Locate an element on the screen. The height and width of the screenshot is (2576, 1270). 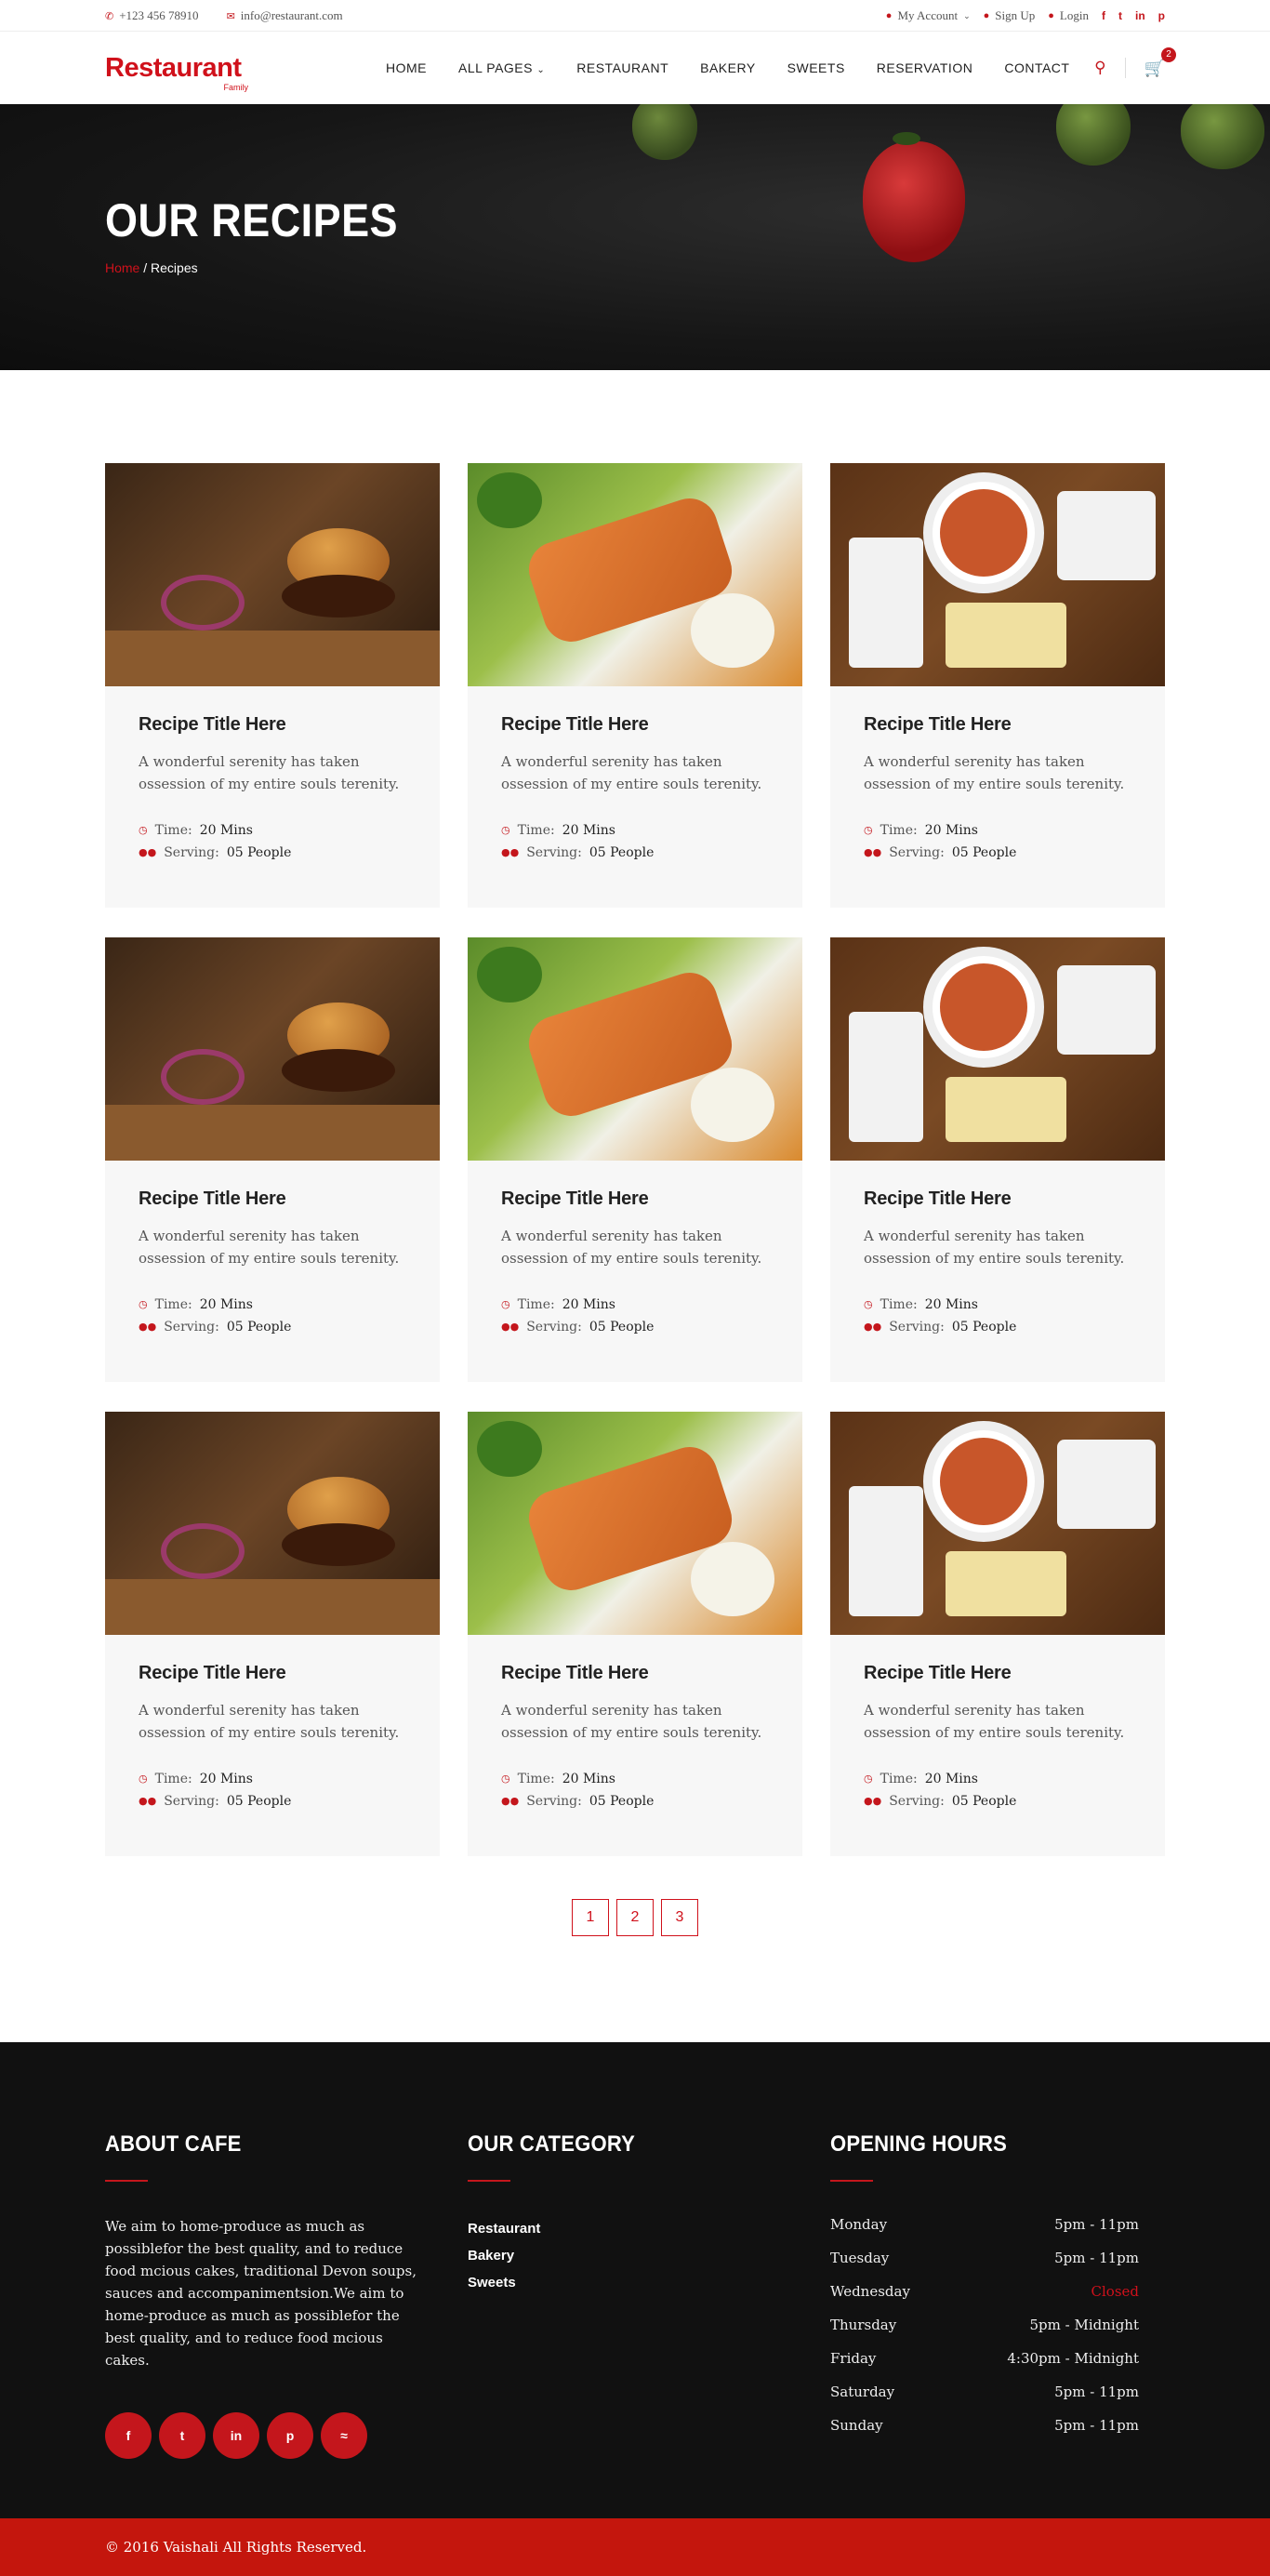
page-1-button: 1 is located at coordinates (590, 1917).